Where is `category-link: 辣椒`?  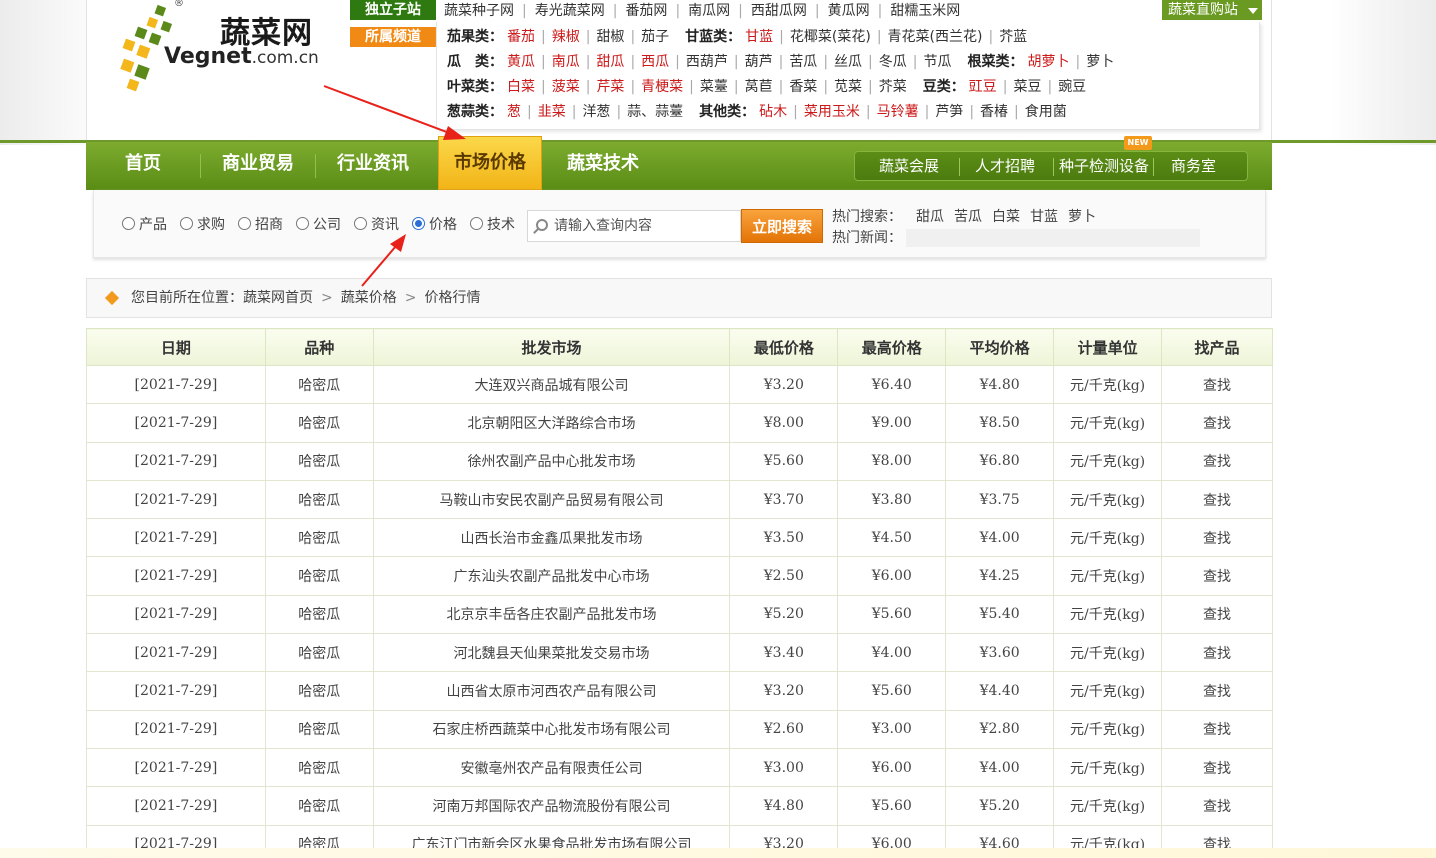 category-link: 辣椒 is located at coordinates (566, 37).